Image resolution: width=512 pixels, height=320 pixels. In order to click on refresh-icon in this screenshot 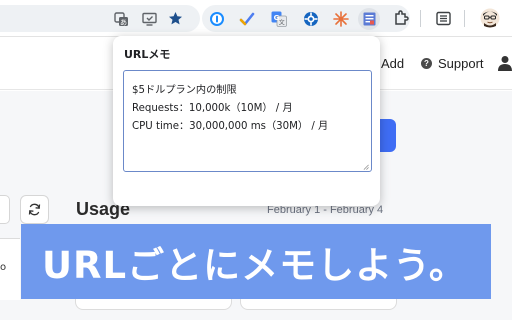, I will do `click(34, 209)`.